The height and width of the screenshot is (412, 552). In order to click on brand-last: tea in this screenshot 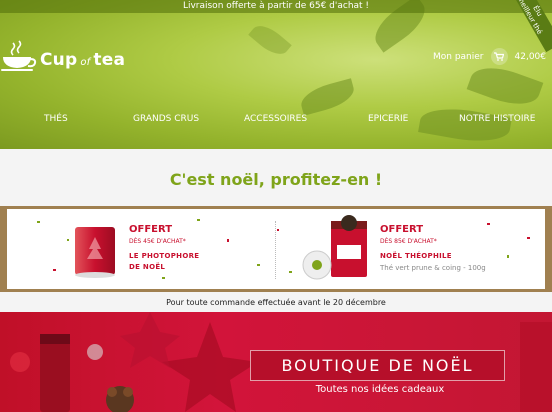, I will do `click(109, 60)`.